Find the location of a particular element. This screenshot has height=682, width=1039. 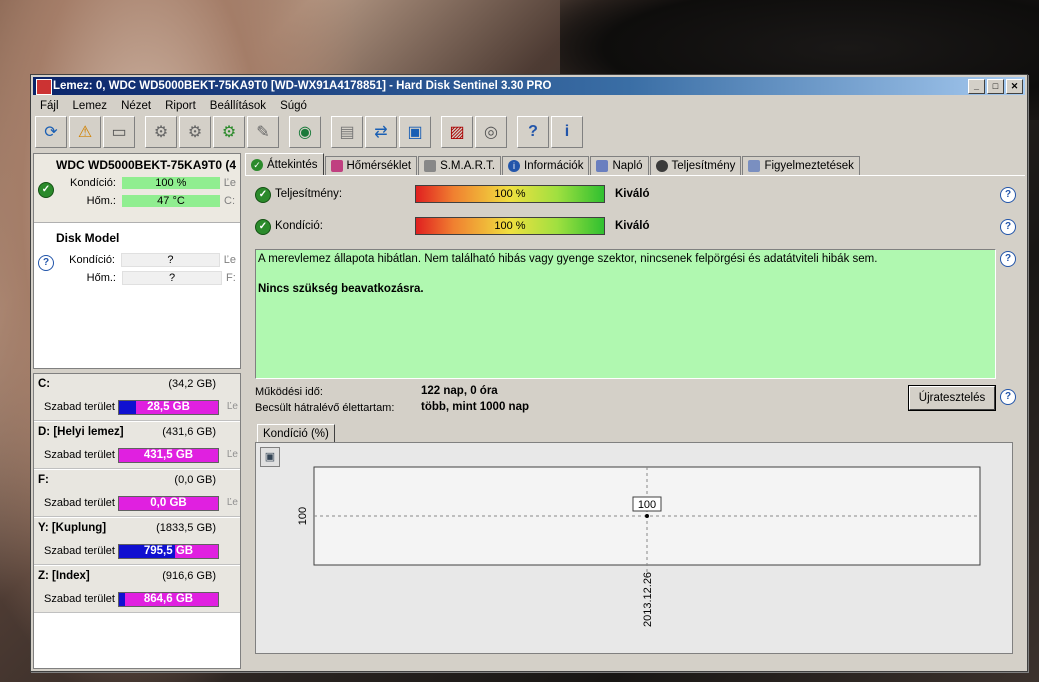

tab-alerts: Figyelmeztetések is located at coordinates (801, 165).